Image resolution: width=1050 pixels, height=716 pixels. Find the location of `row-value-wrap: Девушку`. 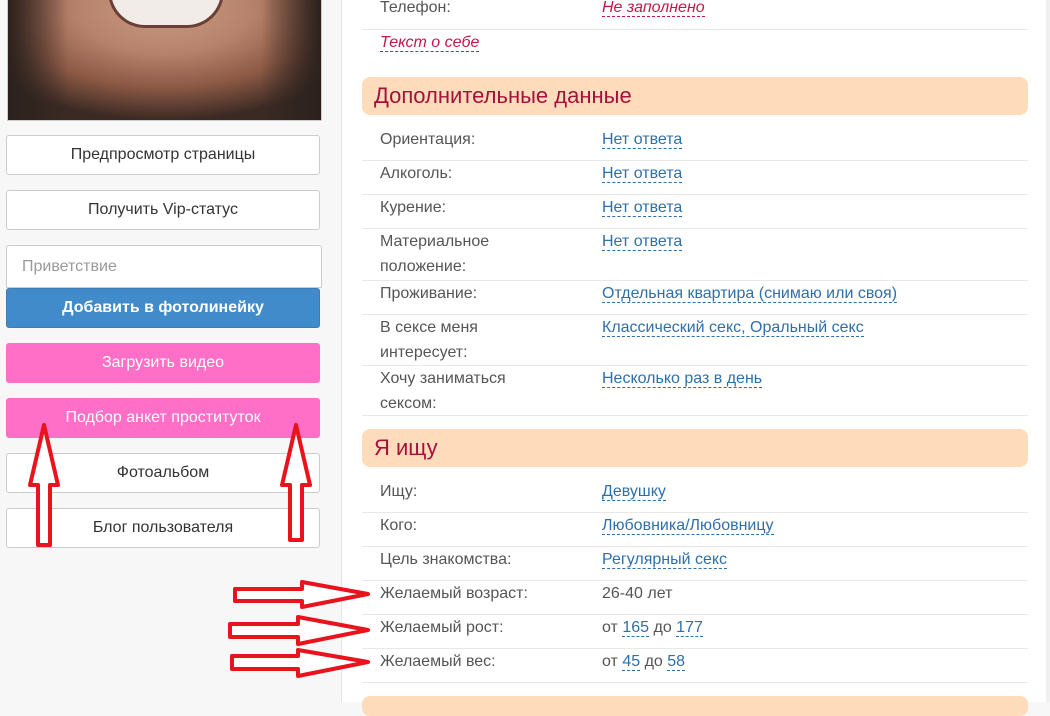

row-value-wrap: Девушку is located at coordinates (634, 491).